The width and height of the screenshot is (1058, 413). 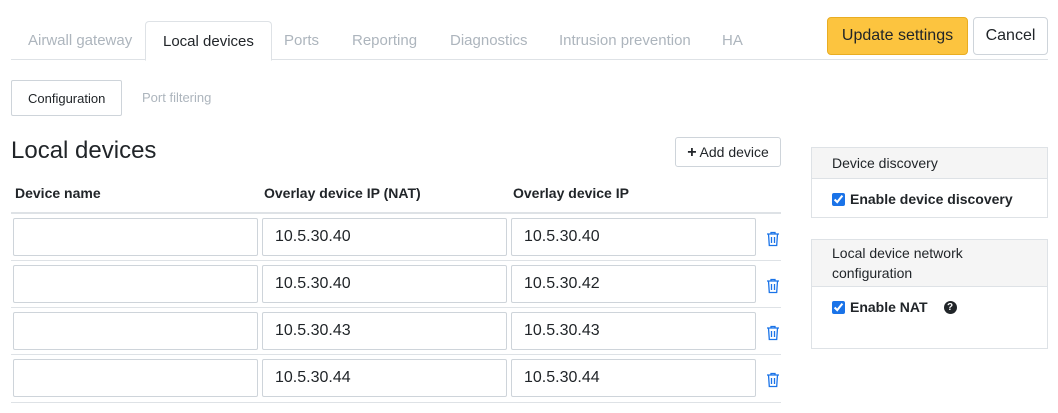 I want to click on enable-device-discovery-row: Enable device discovery, so click(x=929, y=199).